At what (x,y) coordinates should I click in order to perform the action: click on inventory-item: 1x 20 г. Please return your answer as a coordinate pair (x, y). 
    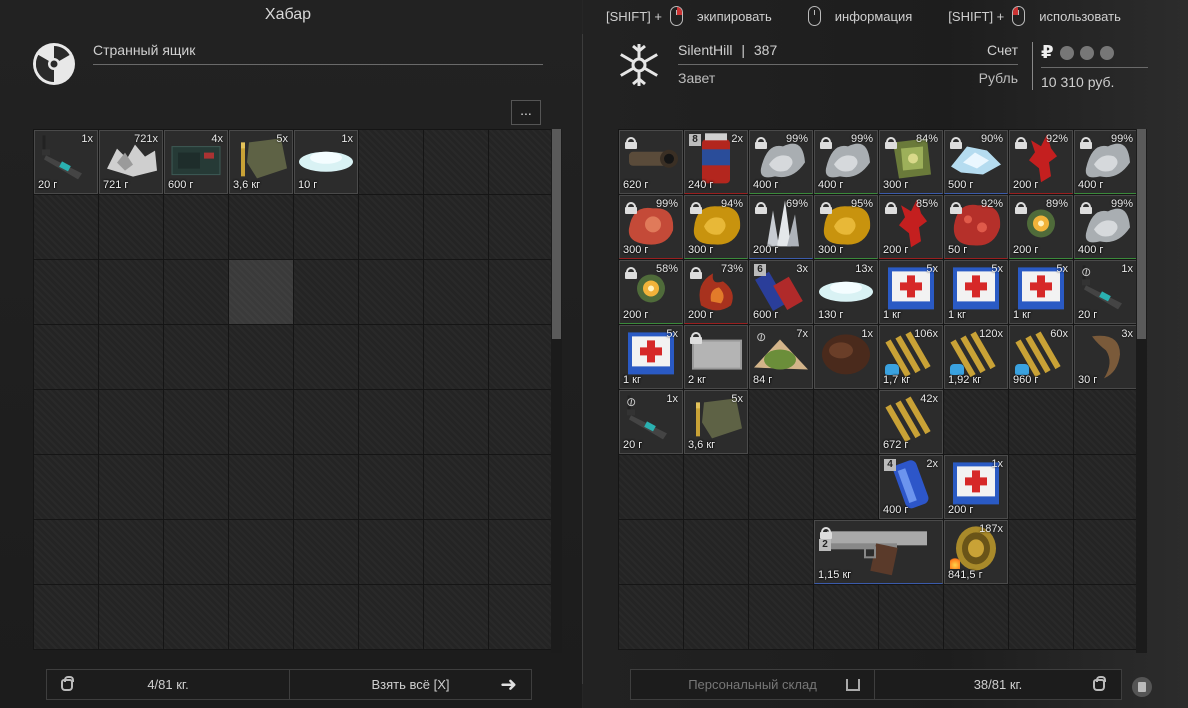
    Looking at the image, I should click on (66, 162).